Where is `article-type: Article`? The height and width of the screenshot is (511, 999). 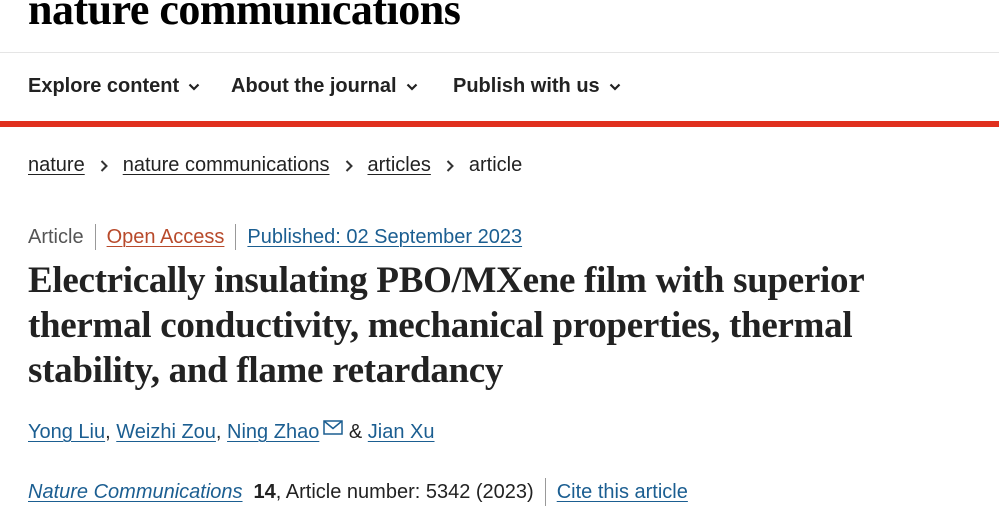
article-type: Article is located at coordinates (56, 236).